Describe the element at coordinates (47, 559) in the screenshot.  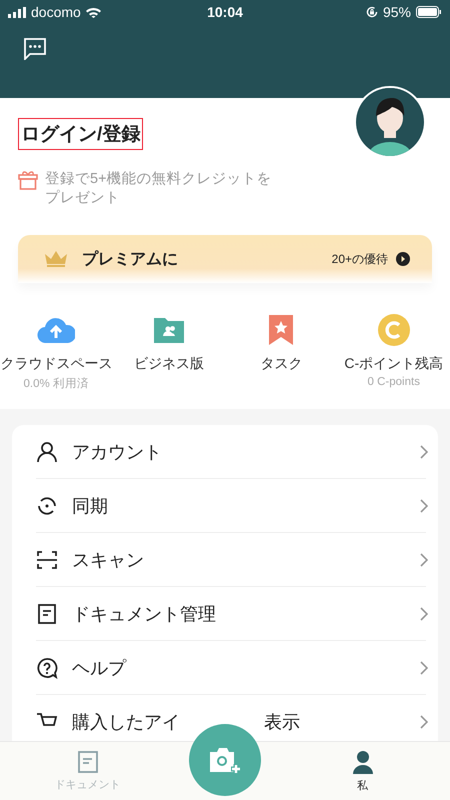
I see `scan-icon` at that location.